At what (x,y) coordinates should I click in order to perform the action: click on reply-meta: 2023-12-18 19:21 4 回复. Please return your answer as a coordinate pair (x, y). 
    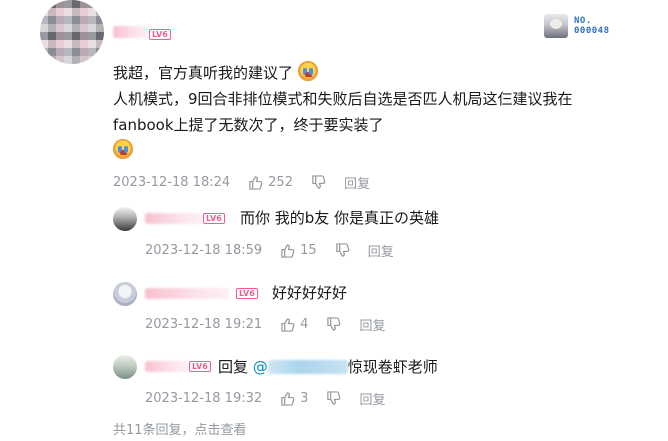
    Looking at the image, I should click on (265, 324).